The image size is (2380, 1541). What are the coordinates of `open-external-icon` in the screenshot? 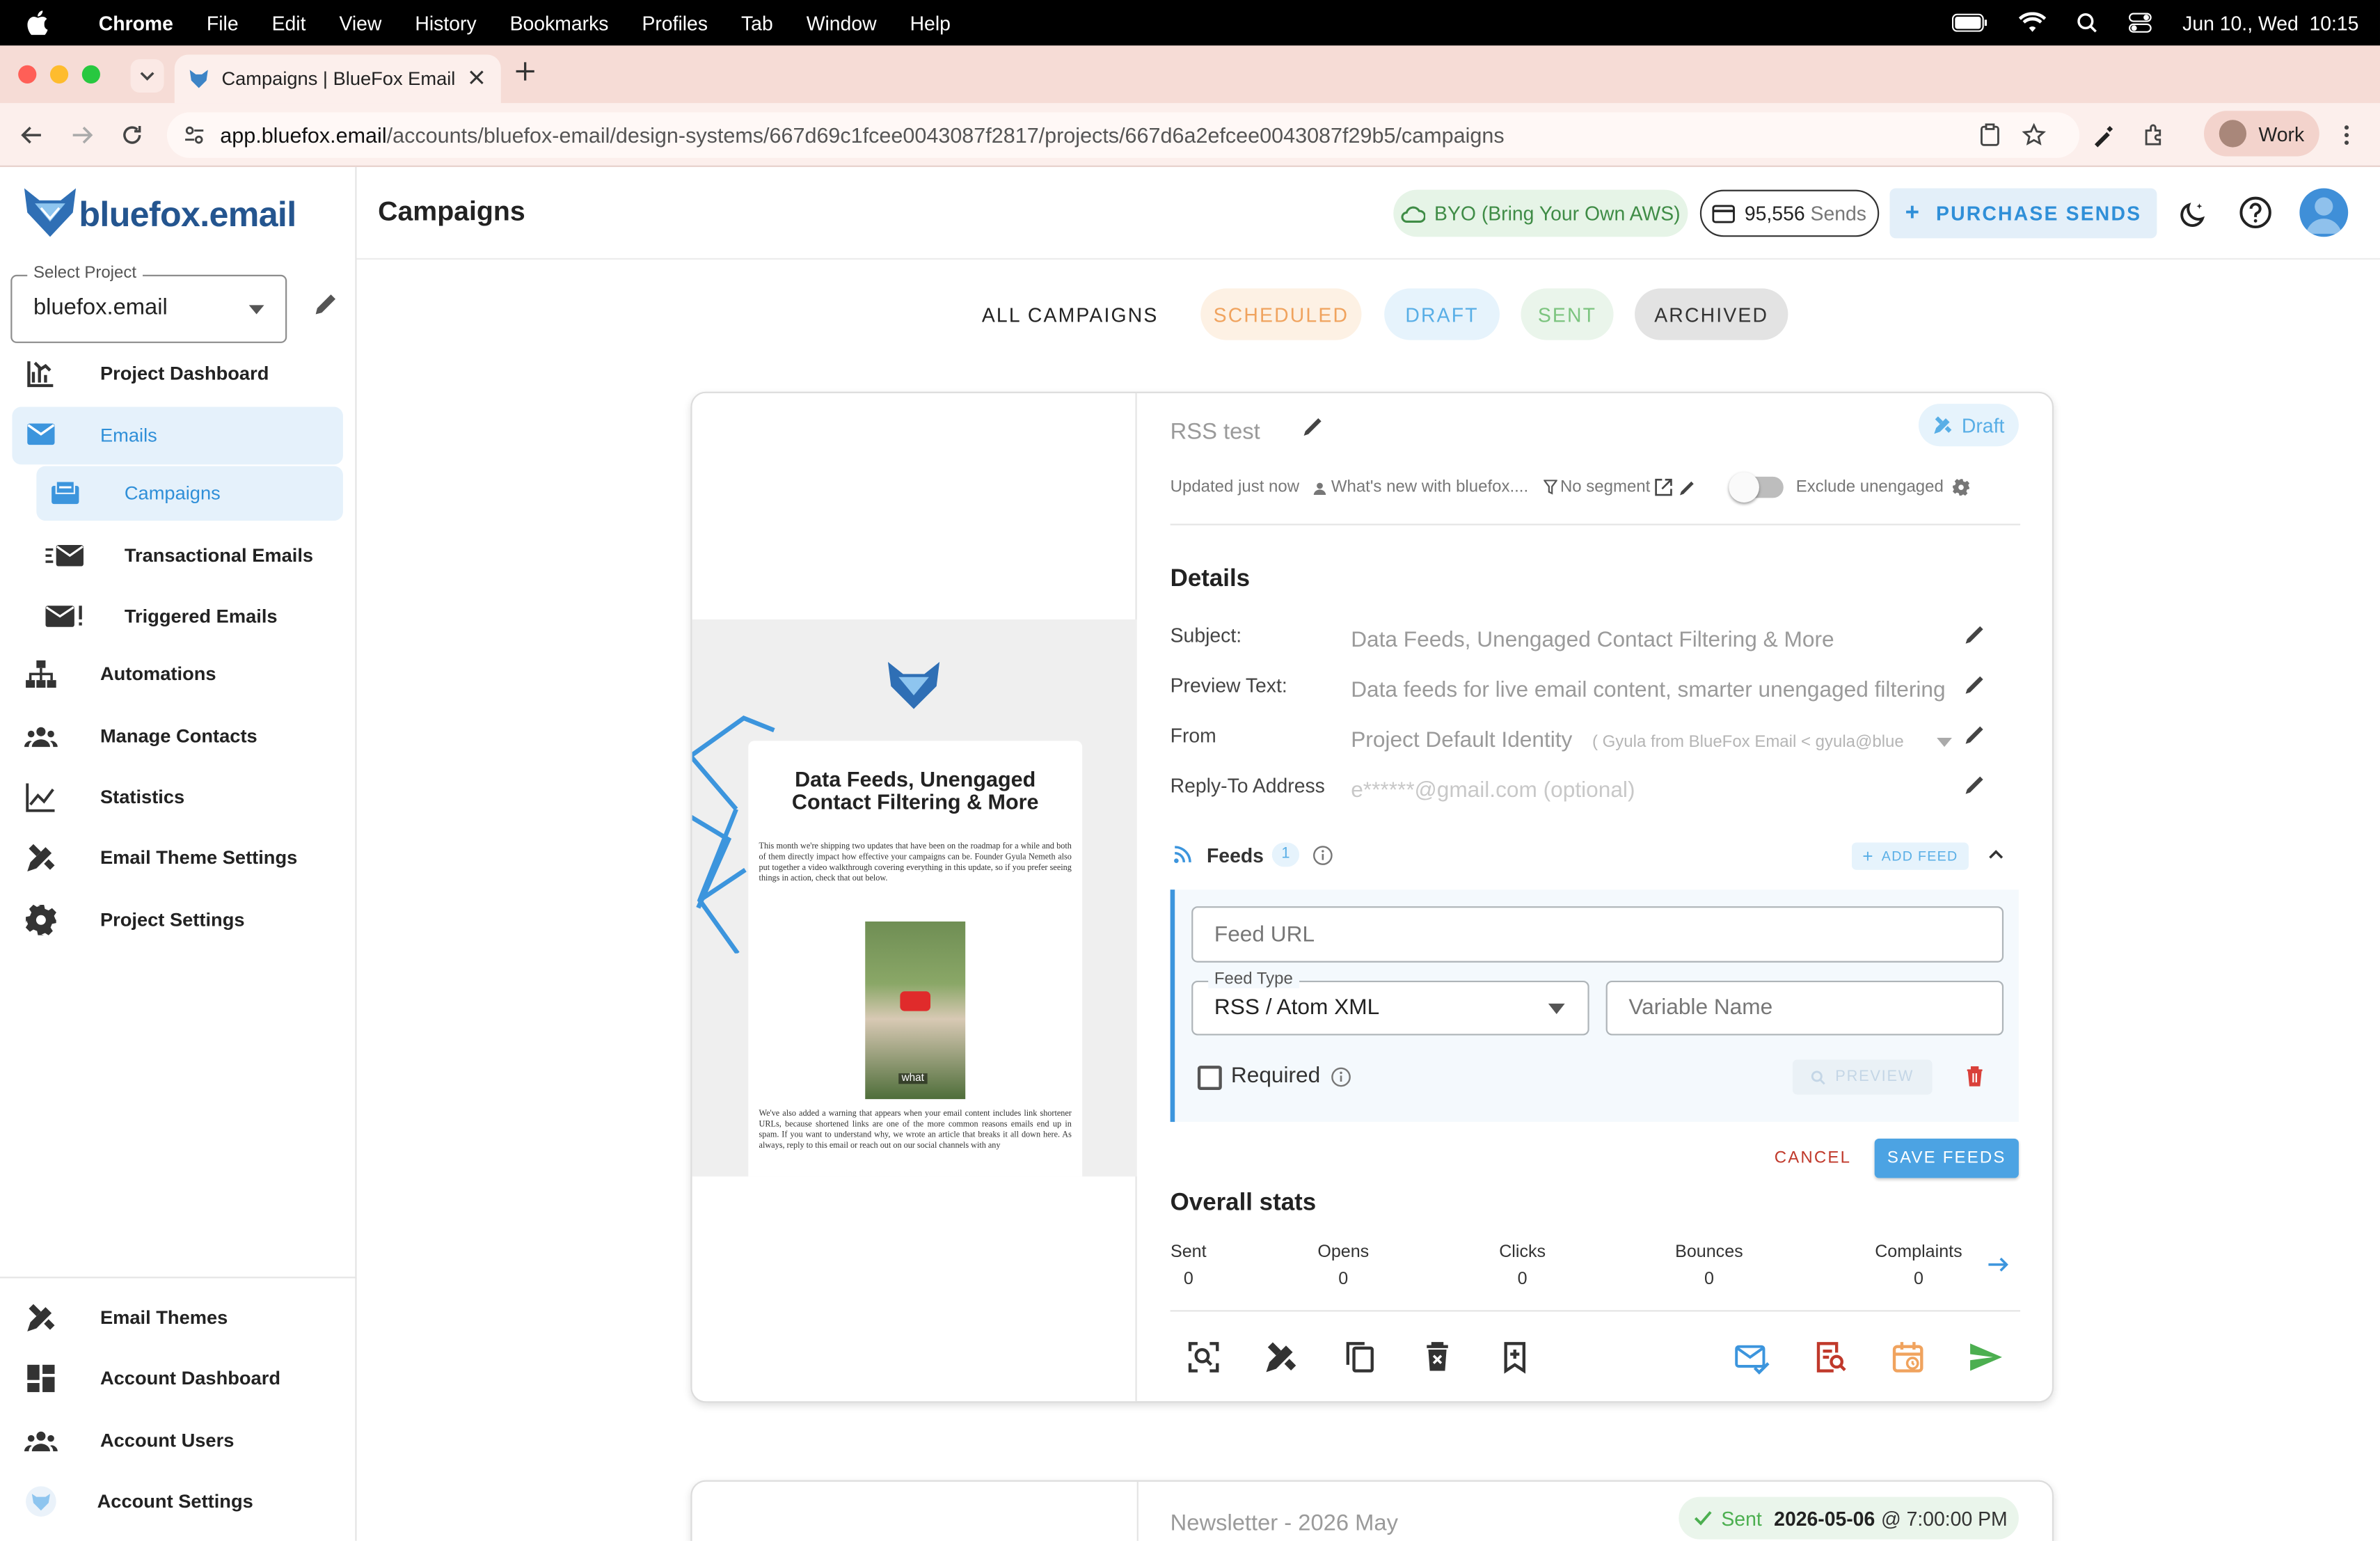 It's located at (1664, 487).